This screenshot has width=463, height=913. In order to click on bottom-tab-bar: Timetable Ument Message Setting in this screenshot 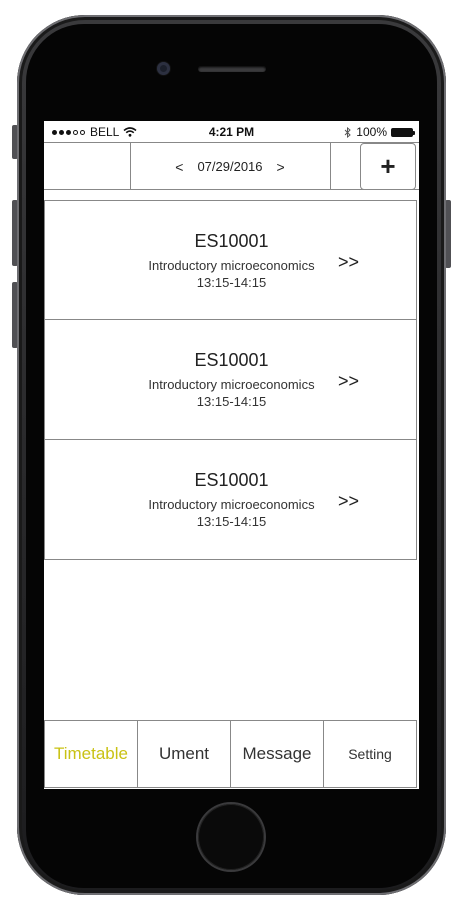, I will do `click(230, 754)`.